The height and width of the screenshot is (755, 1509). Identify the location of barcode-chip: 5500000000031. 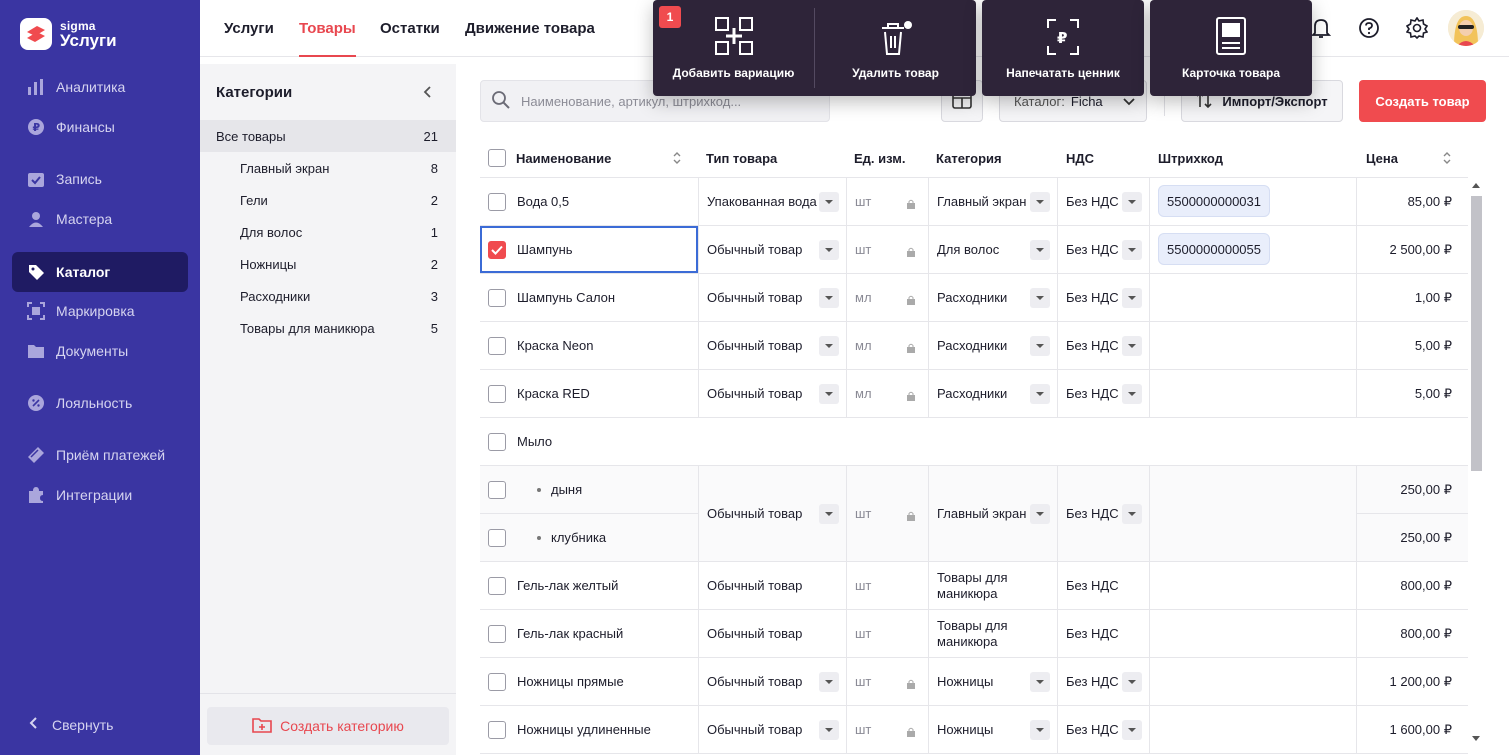
(1214, 201).